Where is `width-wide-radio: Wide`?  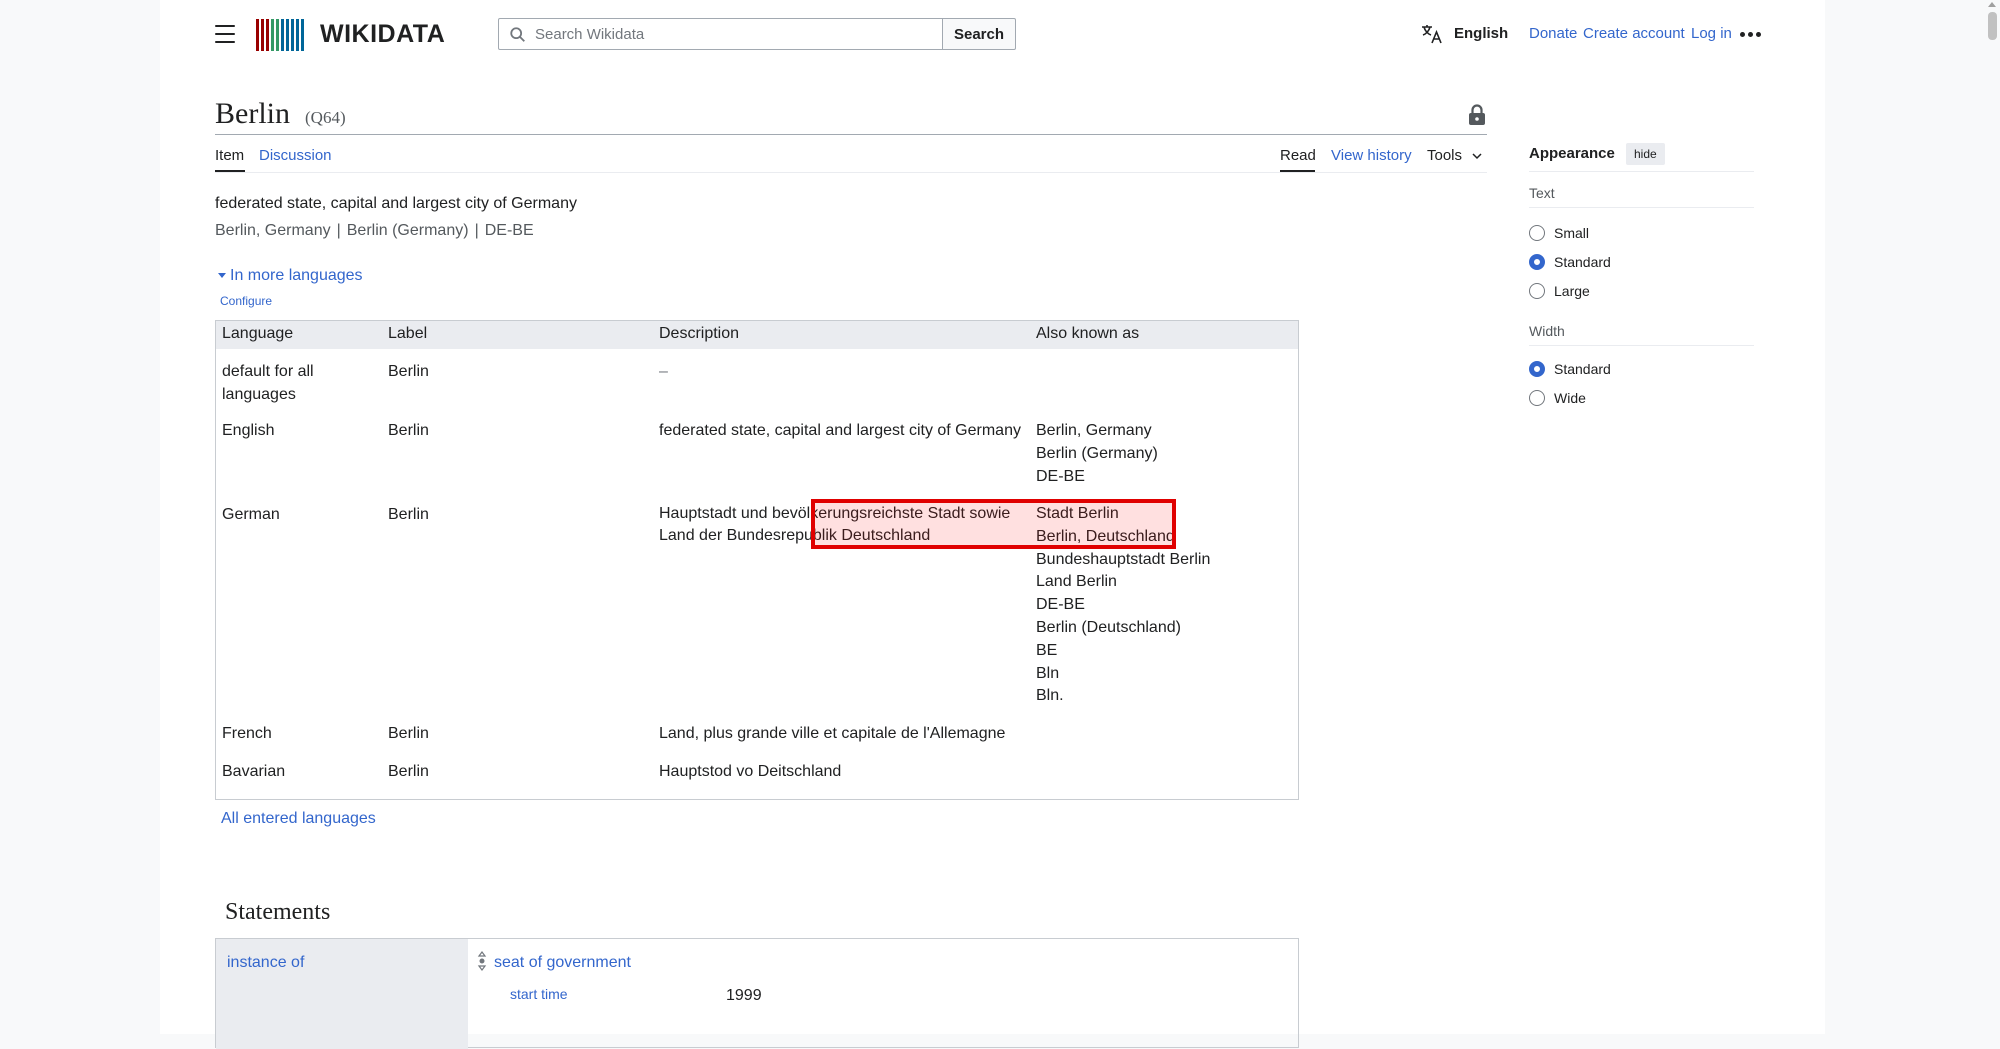 width-wide-radio: Wide is located at coordinates (1557, 398).